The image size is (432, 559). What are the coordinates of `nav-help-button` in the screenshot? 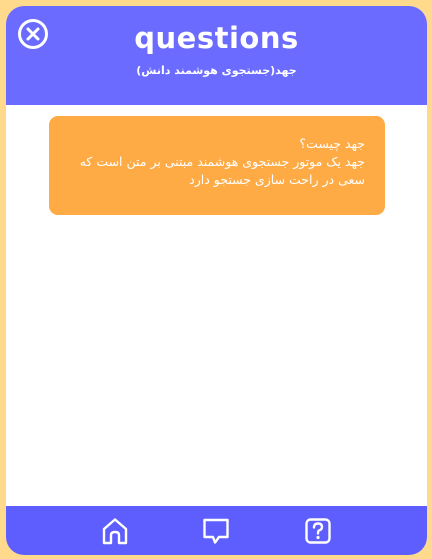 It's located at (318, 531).